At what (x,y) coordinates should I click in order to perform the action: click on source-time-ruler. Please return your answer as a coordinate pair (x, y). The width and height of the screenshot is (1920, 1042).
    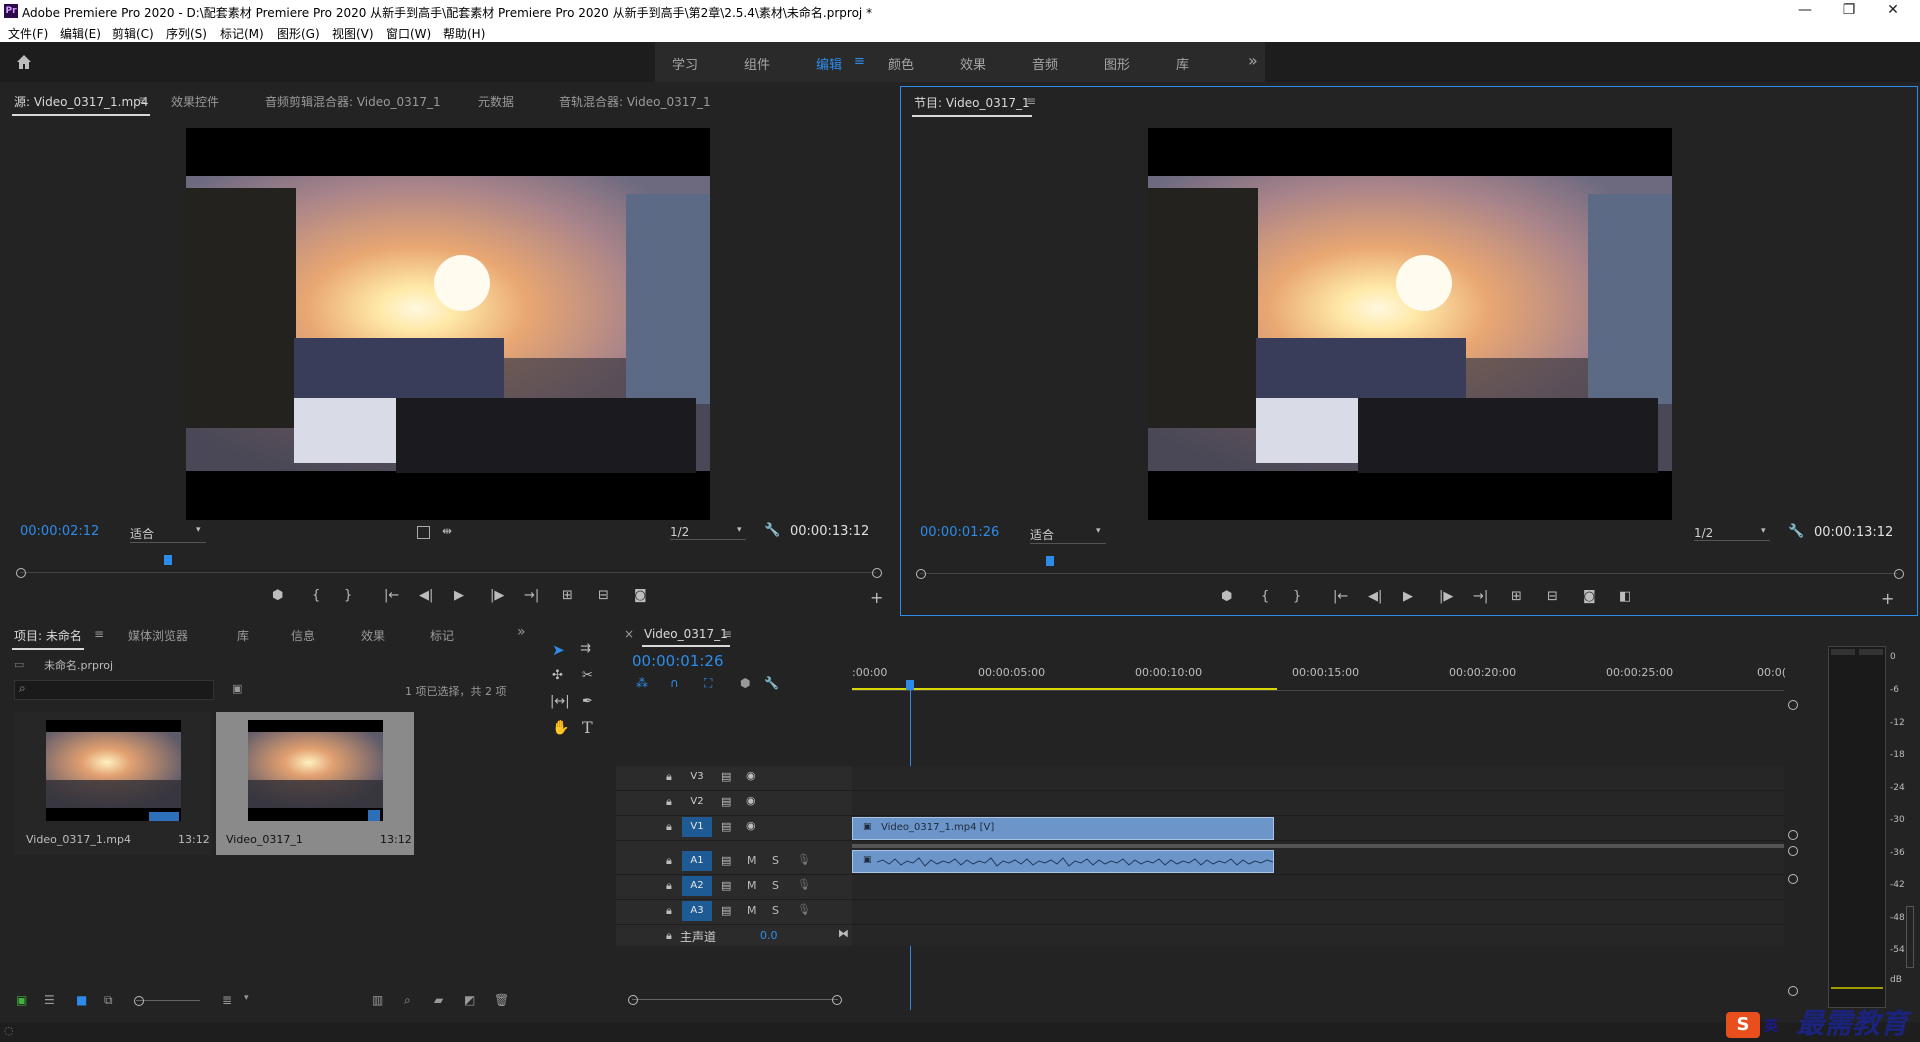
    Looking at the image, I should click on (448, 572).